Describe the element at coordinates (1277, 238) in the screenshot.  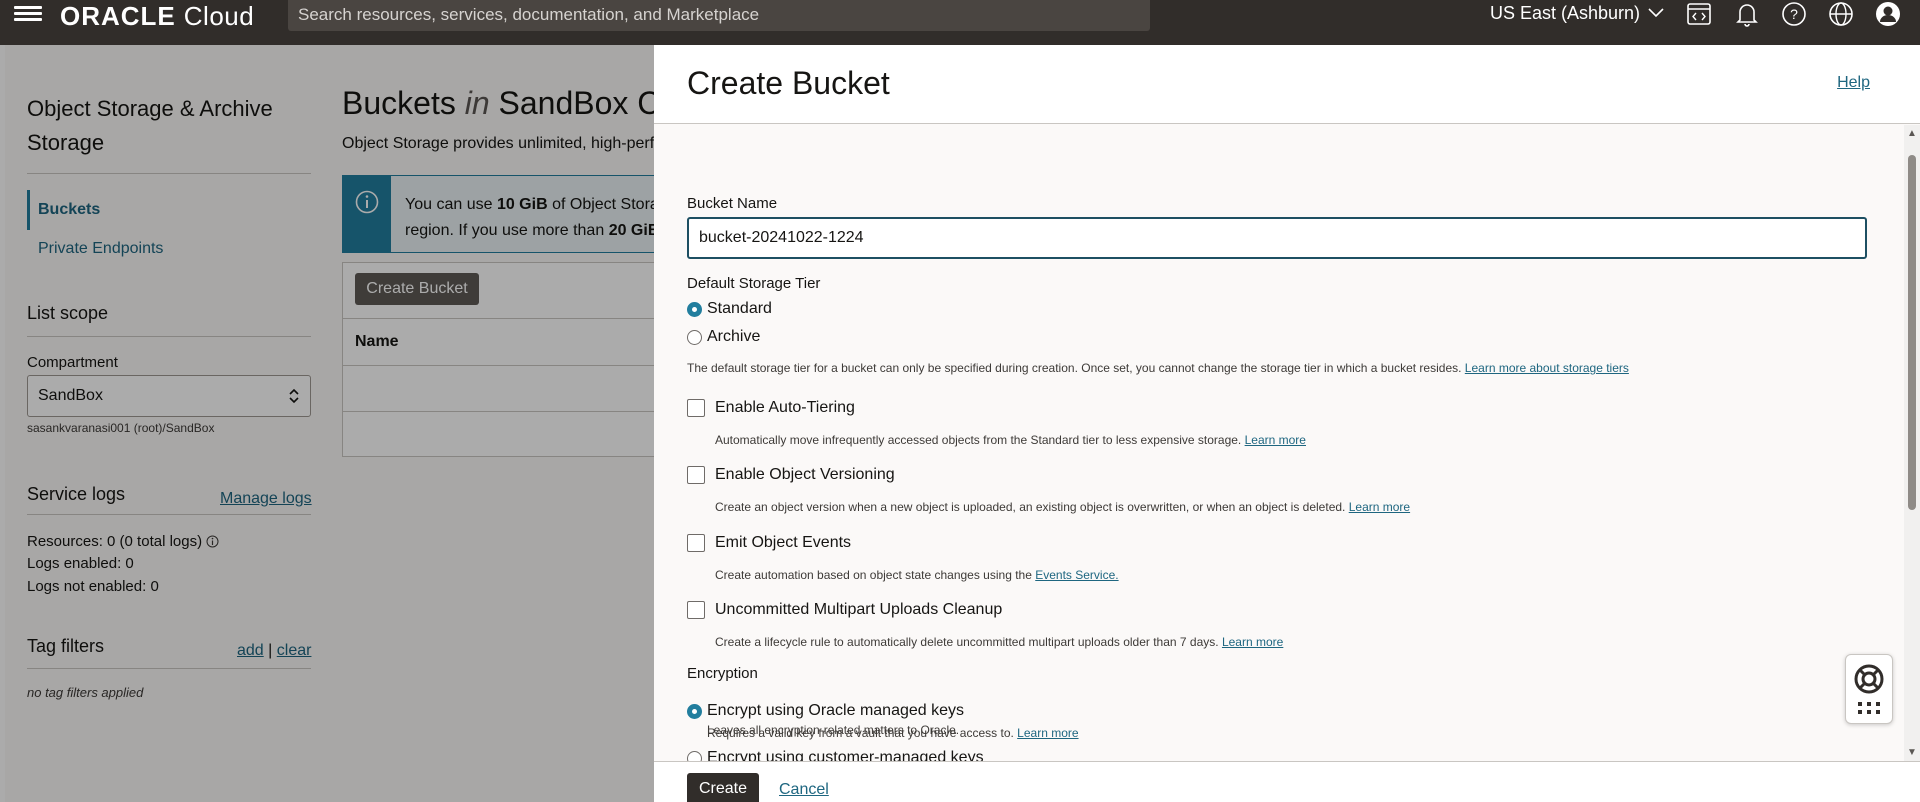
I see `bucket-name-input: bucket-20241022-1224` at that location.